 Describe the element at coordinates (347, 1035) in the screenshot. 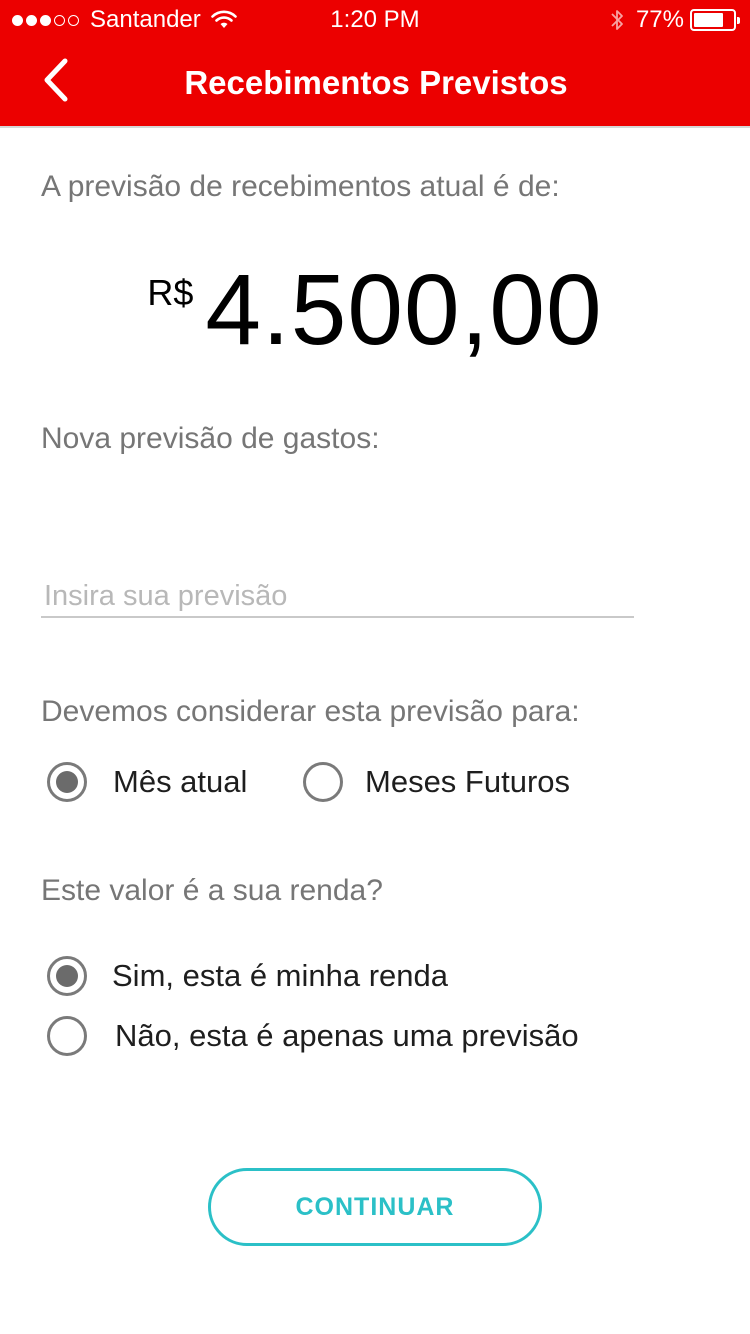

I see `radio-label-only-forecast: Não, esta é apenas uma previsão` at that location.